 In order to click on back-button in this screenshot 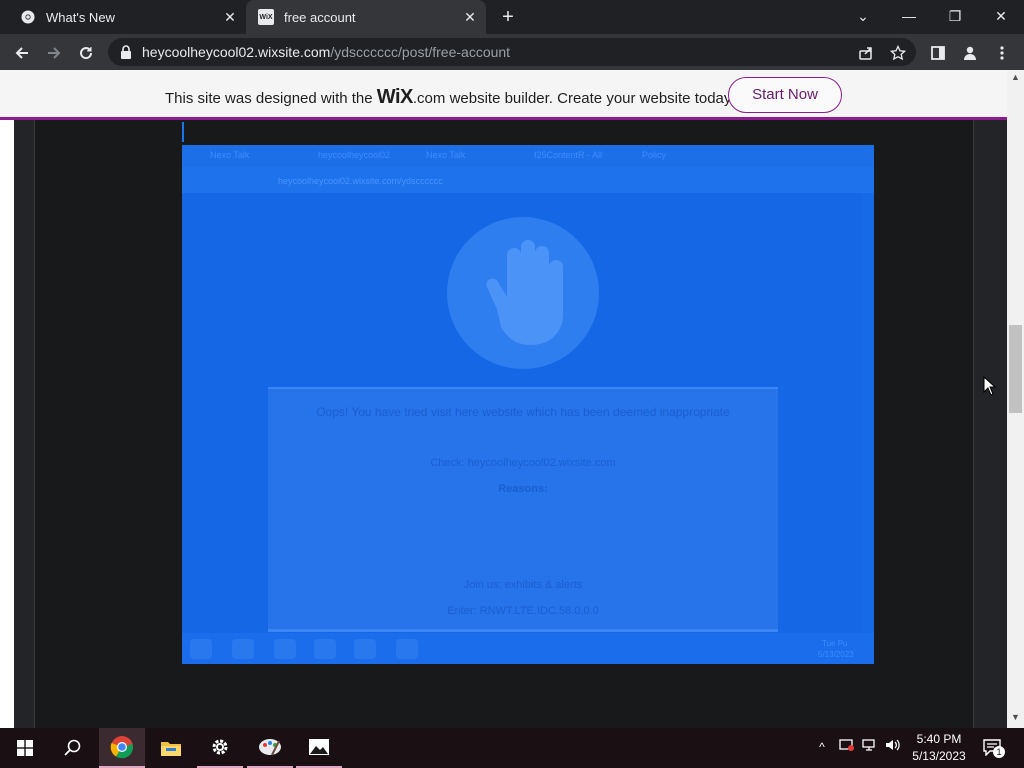, I will do `click(22, 53)`.